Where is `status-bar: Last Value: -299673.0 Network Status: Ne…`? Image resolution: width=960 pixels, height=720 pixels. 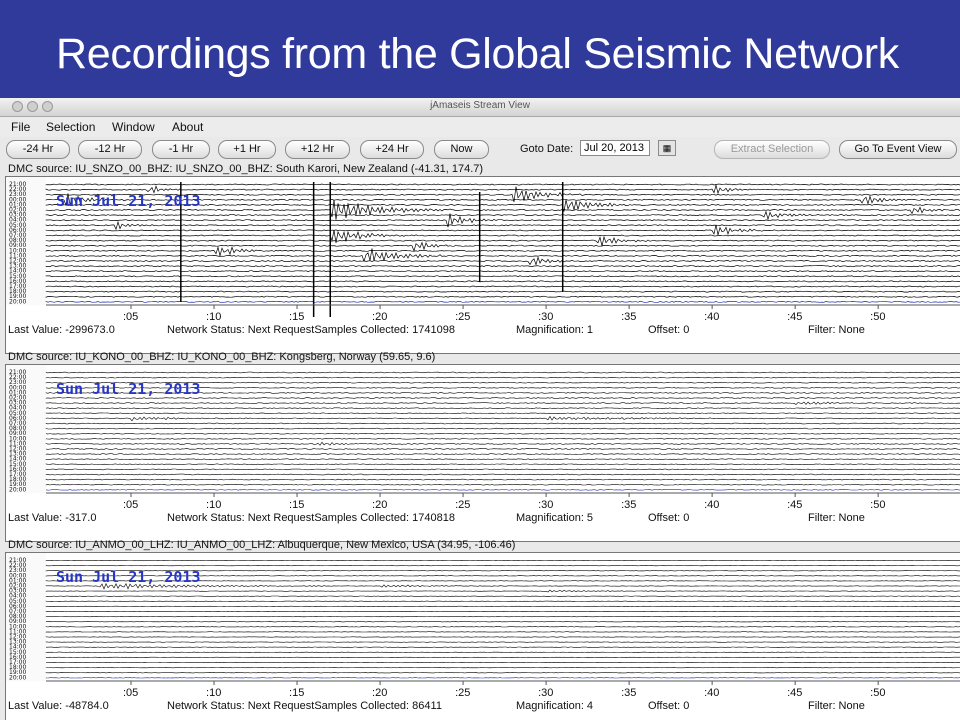
status-bar: Last Value: -299673.0 Network Status: Ne… is located at coordinates (480, 332).